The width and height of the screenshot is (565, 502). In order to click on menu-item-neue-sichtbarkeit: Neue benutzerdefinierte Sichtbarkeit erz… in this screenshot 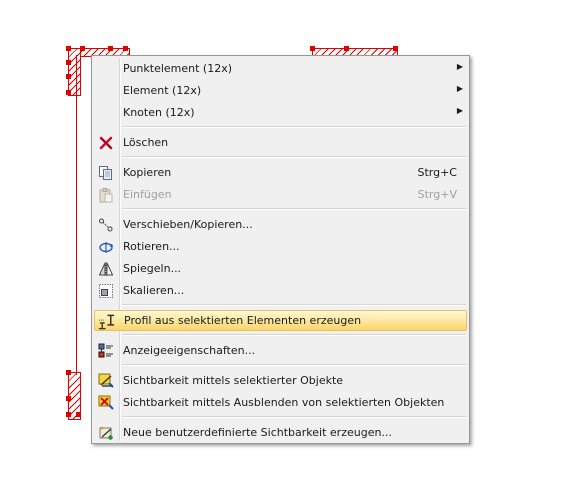, I will do `click(280, 432)`.